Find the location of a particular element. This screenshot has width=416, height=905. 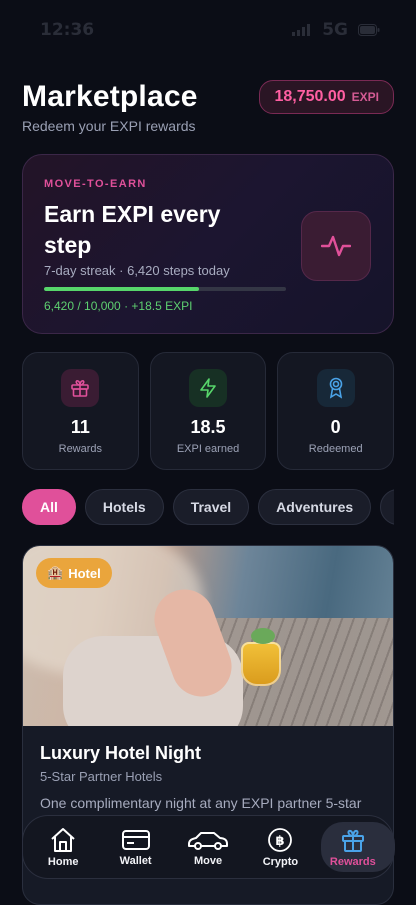

stat-label: EXPI earned is located at coordinates (208, 449).